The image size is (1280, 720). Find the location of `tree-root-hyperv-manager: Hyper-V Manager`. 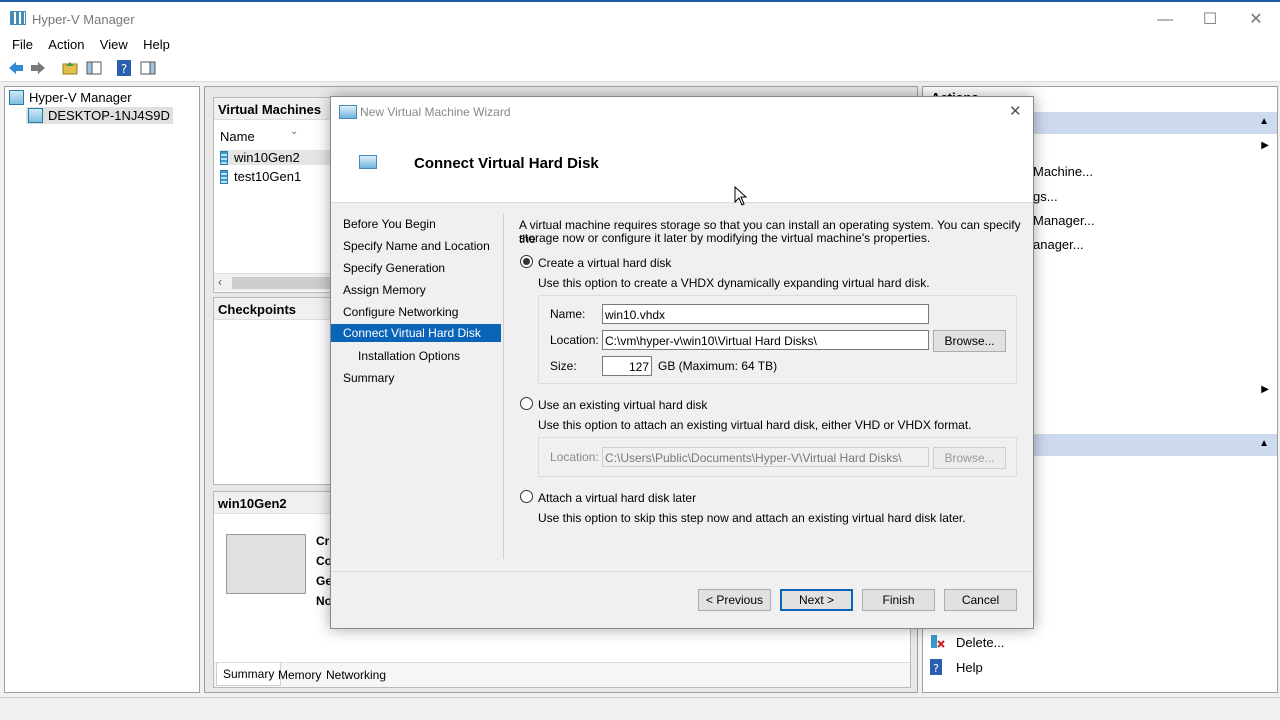

tree-root-hyperv-manager: Hyper-V Manager is located at coordinates (70, 97).